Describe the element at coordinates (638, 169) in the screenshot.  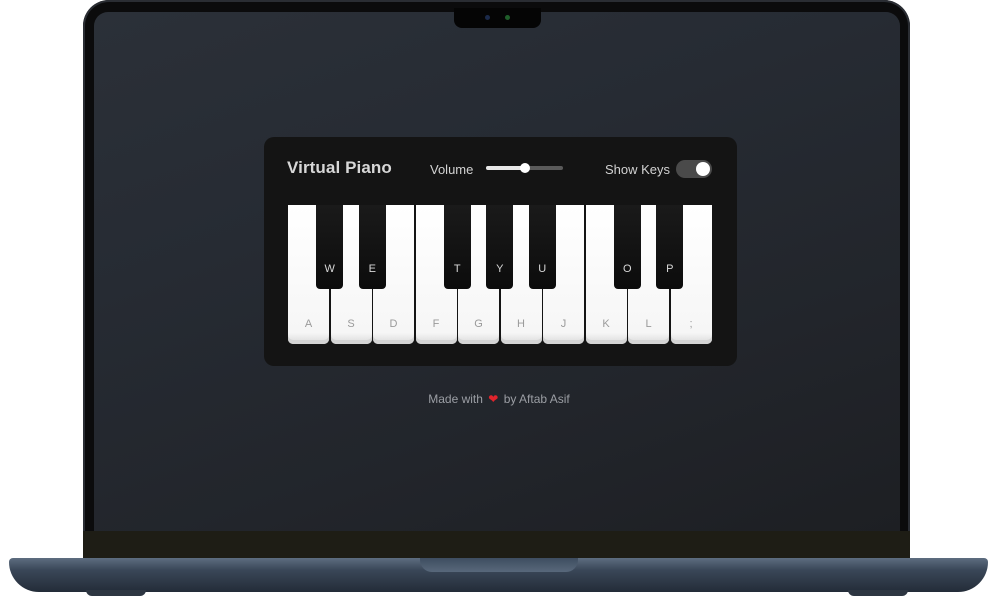
I see `show-keys-label: Show Keys` at that location.